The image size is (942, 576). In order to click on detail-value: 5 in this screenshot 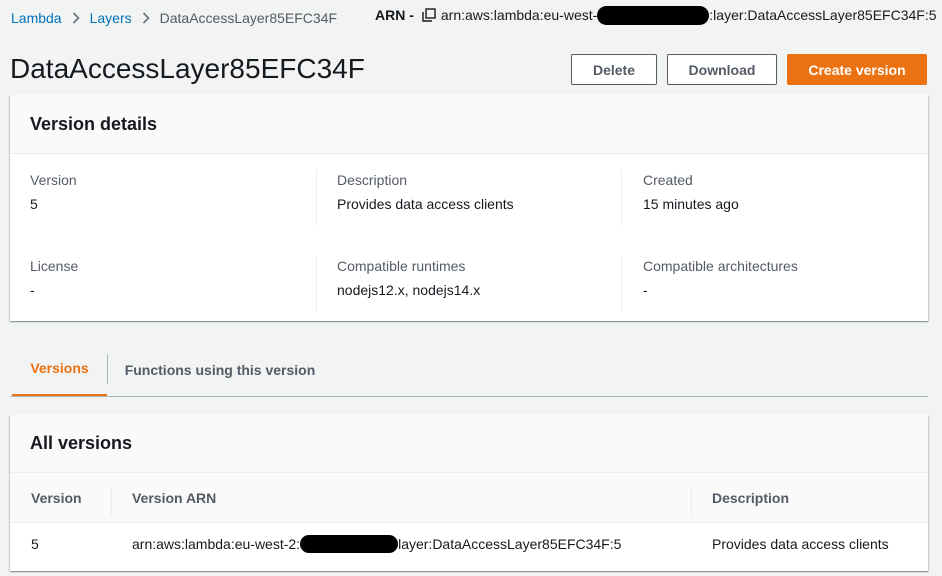, I will do `click(34, 204)`.